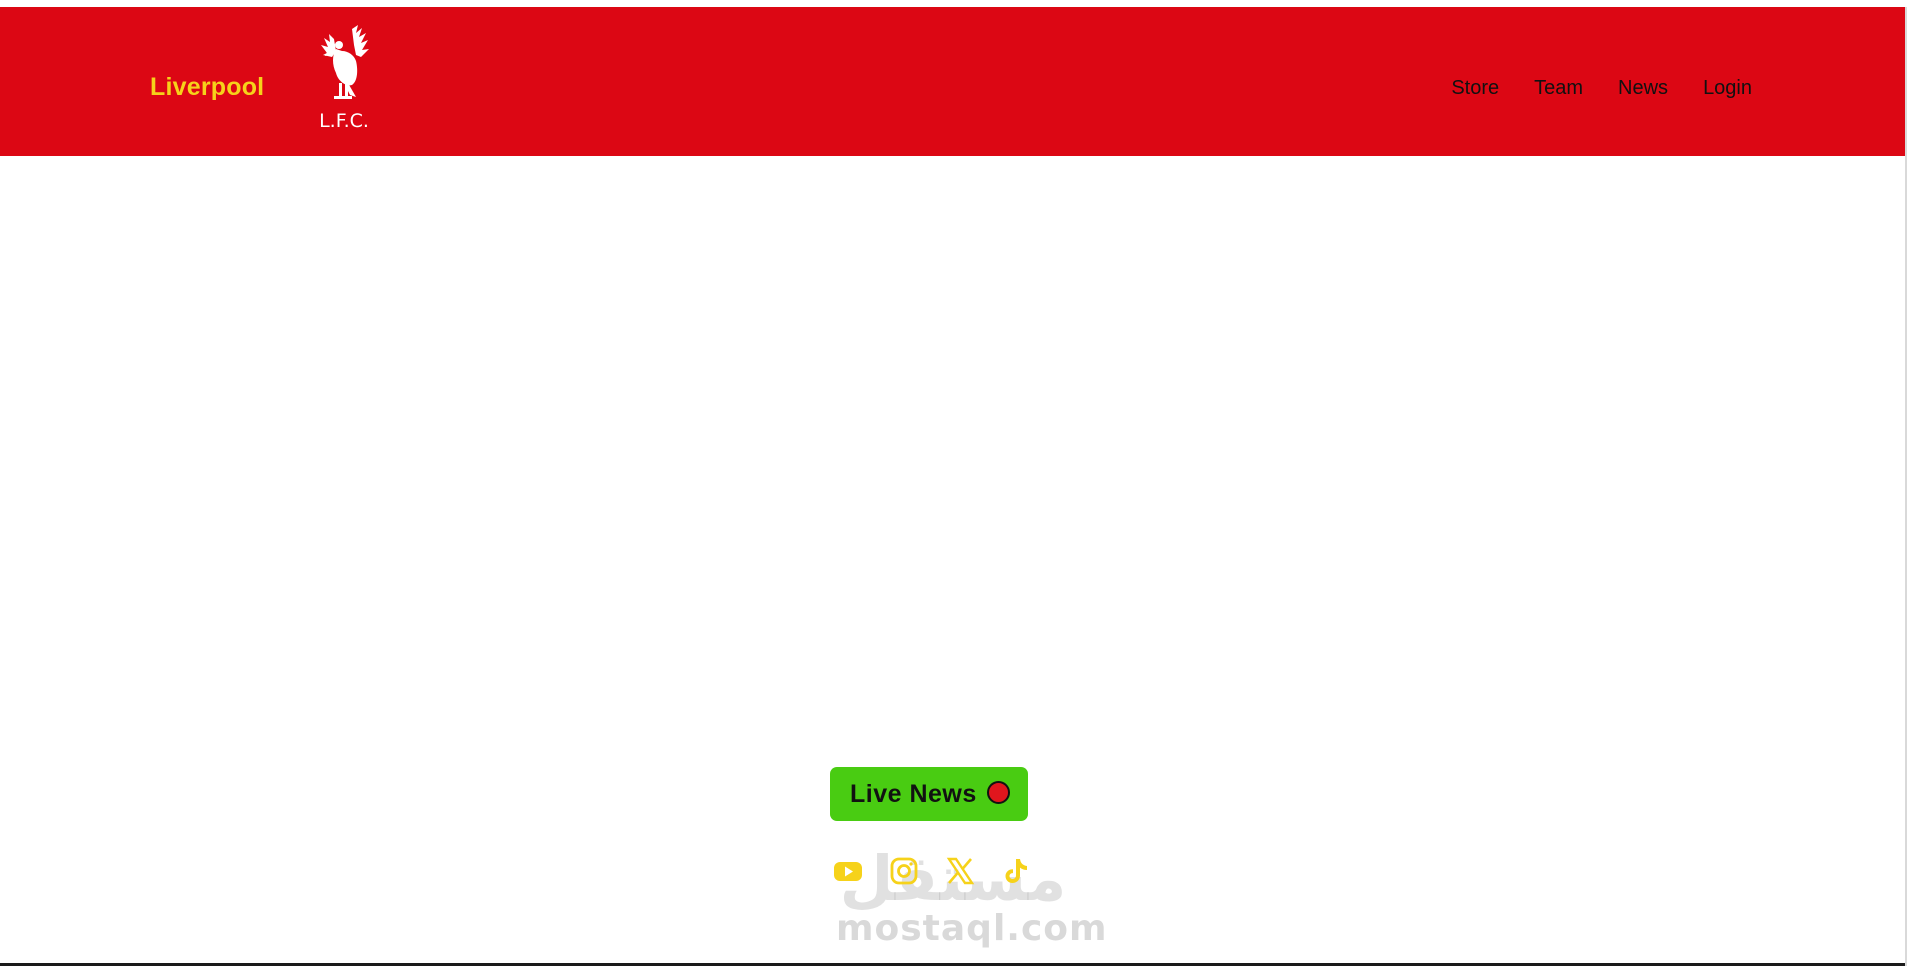 The image size is (1908, 966). I want to click on youtube-icon, so click(848, 871).